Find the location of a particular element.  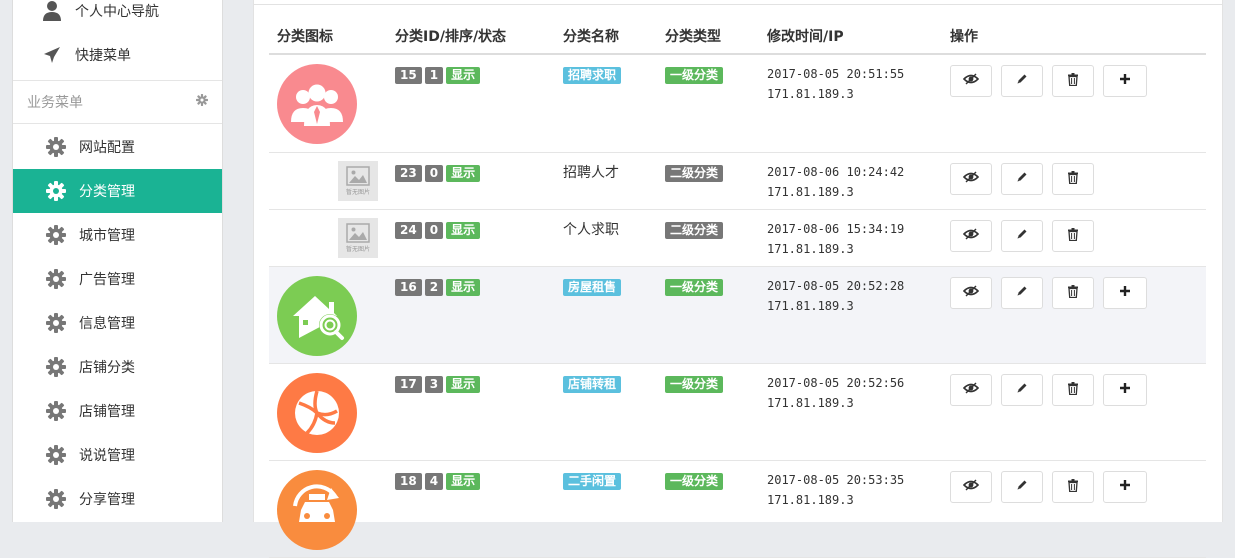

category-name-badge: 店铺转租 is located at coordinates (592, 384).